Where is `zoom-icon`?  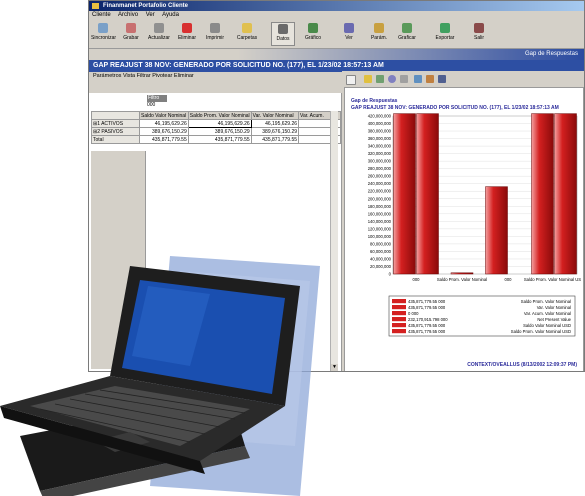
zoom-icon is located at coordinates (392, 79).